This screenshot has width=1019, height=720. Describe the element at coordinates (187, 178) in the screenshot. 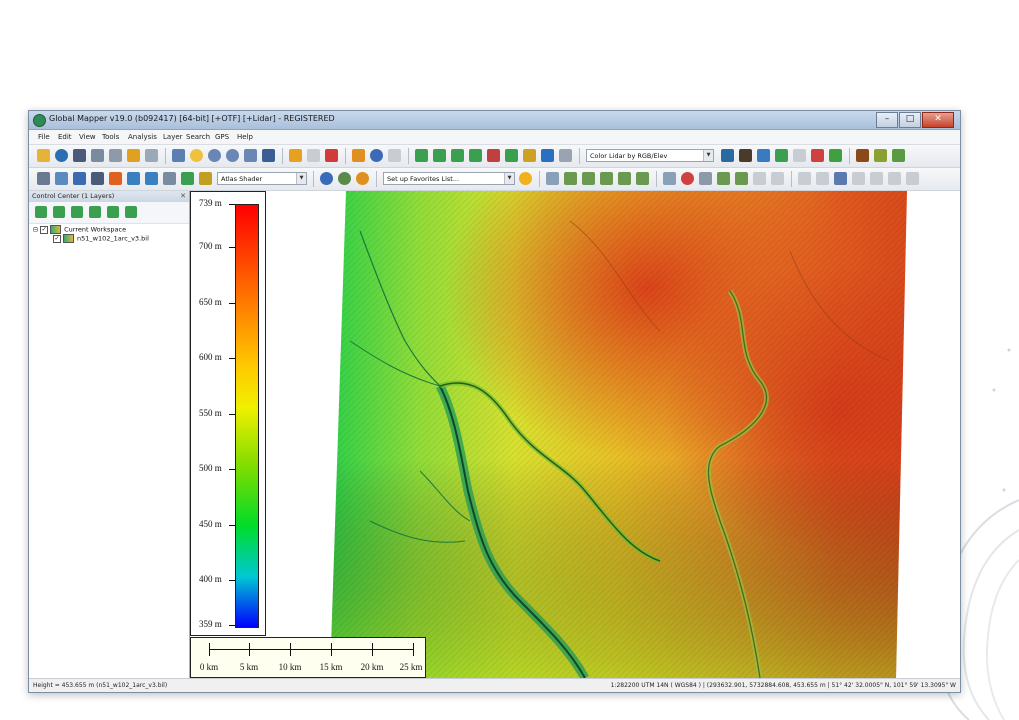

I see `hillshade-icon` at that location.